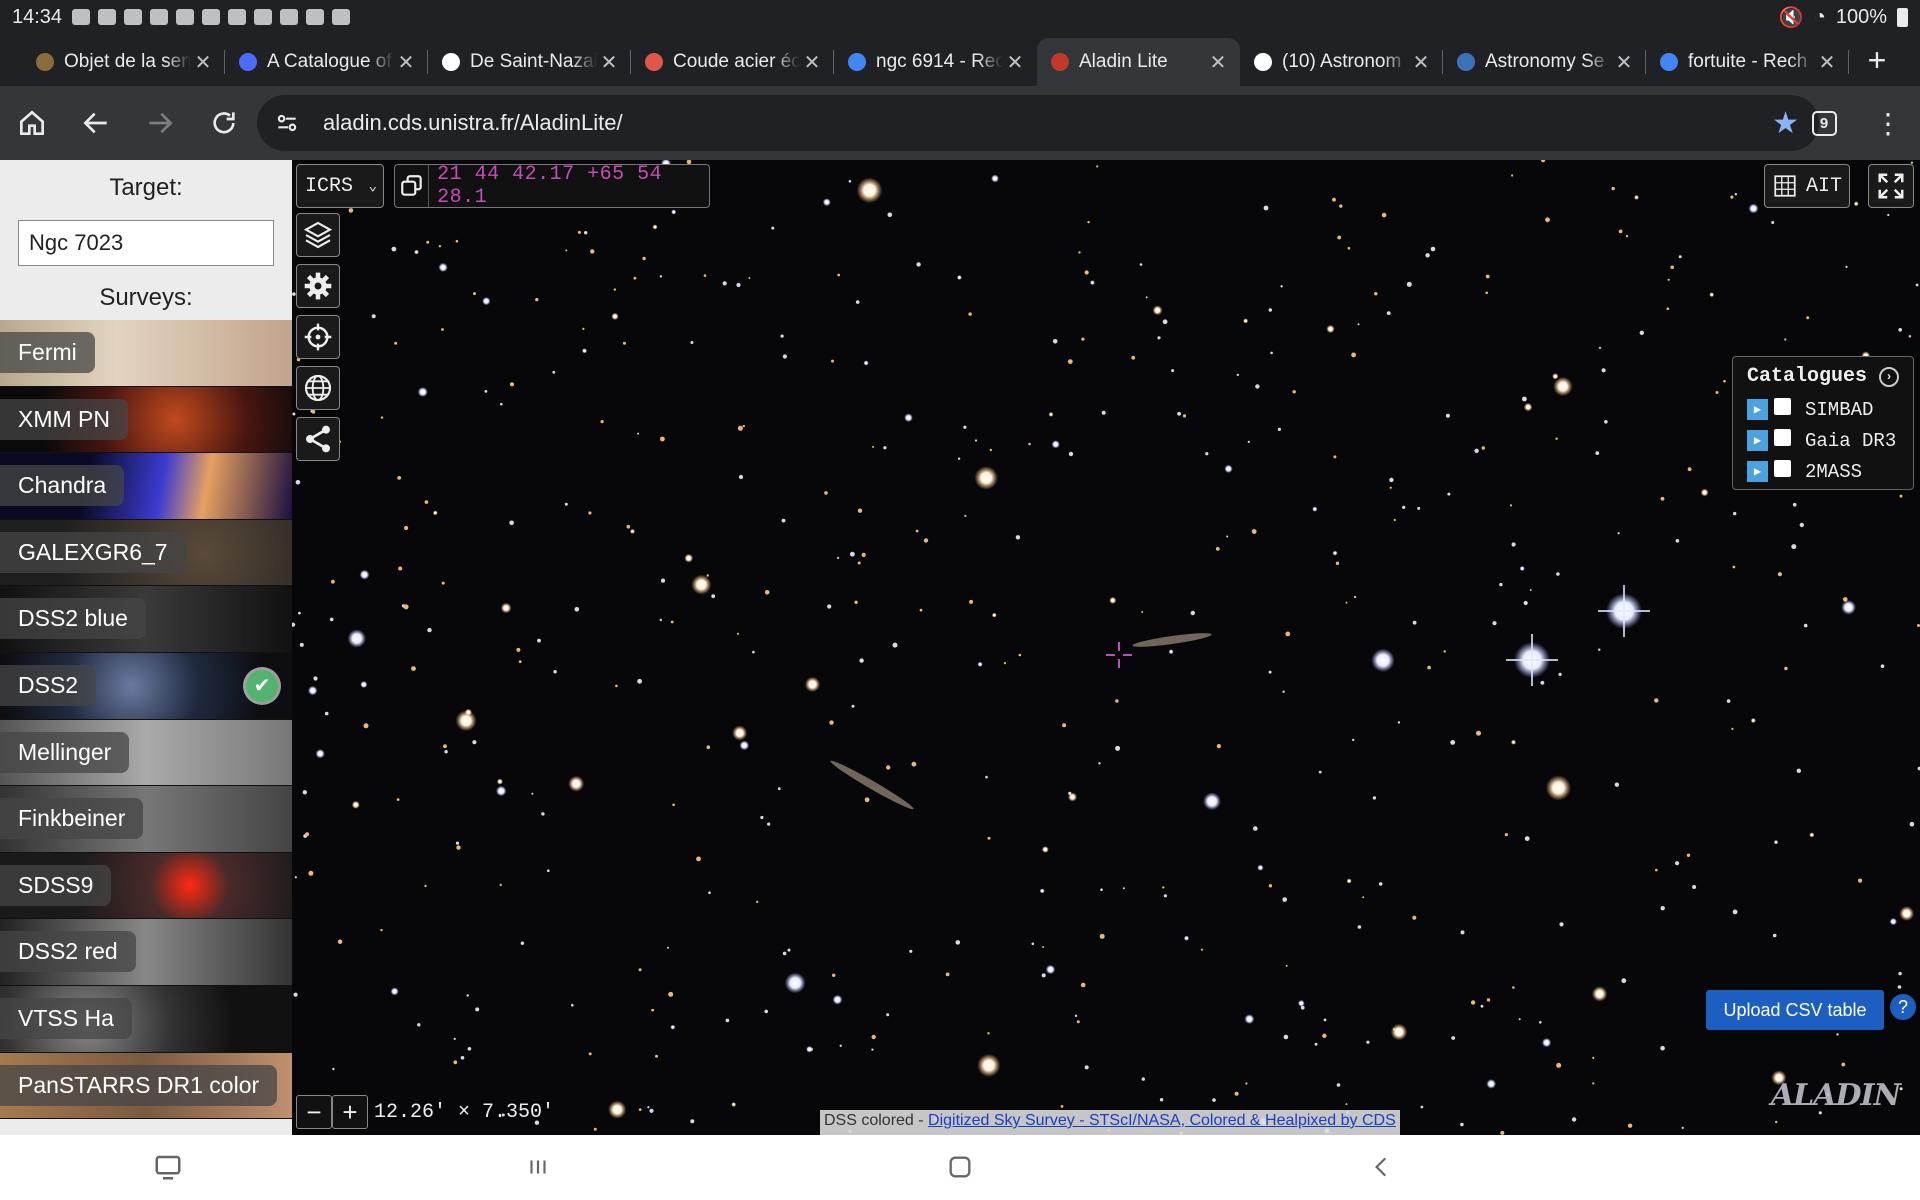 This screenshot has width=1920, height=1200. Describe the element at coordinates (146, 420) in the screenshot. I see `survey-item: XMM PN` at that location.